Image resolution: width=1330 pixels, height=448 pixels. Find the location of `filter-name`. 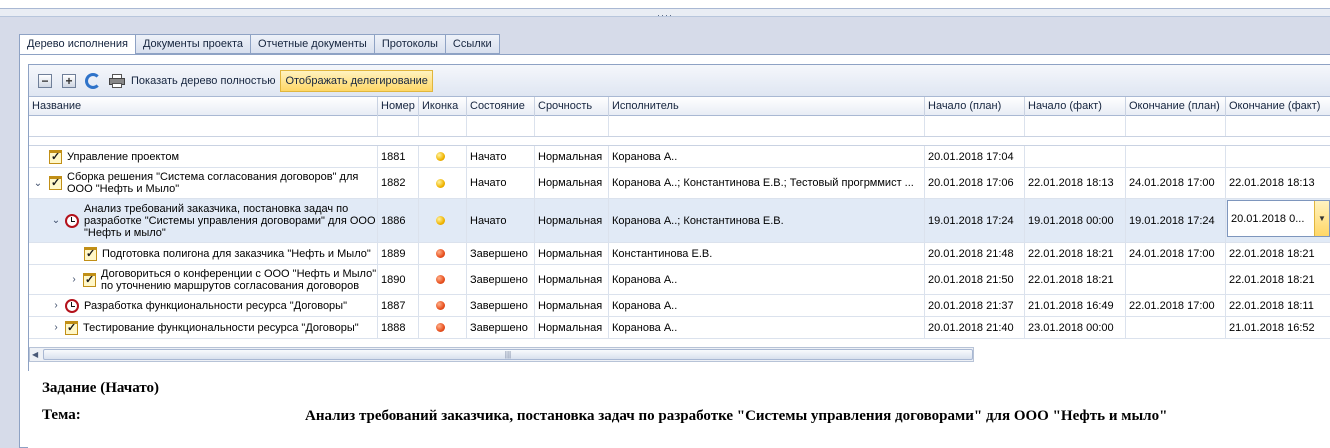

filter-name is located at coordinates (203, 126).